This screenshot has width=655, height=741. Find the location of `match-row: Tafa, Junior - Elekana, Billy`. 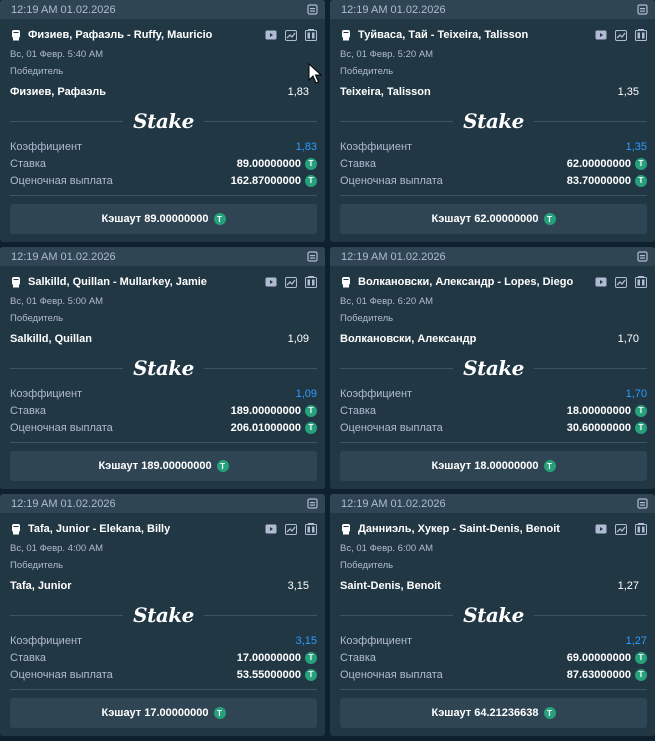

match-row: Tafa, Junior - Elekana, Billy is located at coordinates (163, 529).